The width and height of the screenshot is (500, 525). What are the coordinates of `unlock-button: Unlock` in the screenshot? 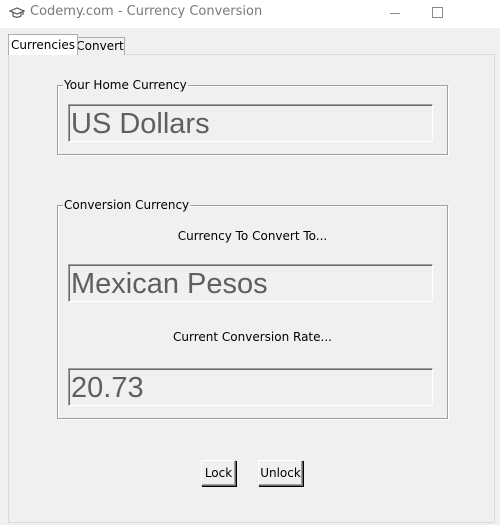 It's located at (280, 473).